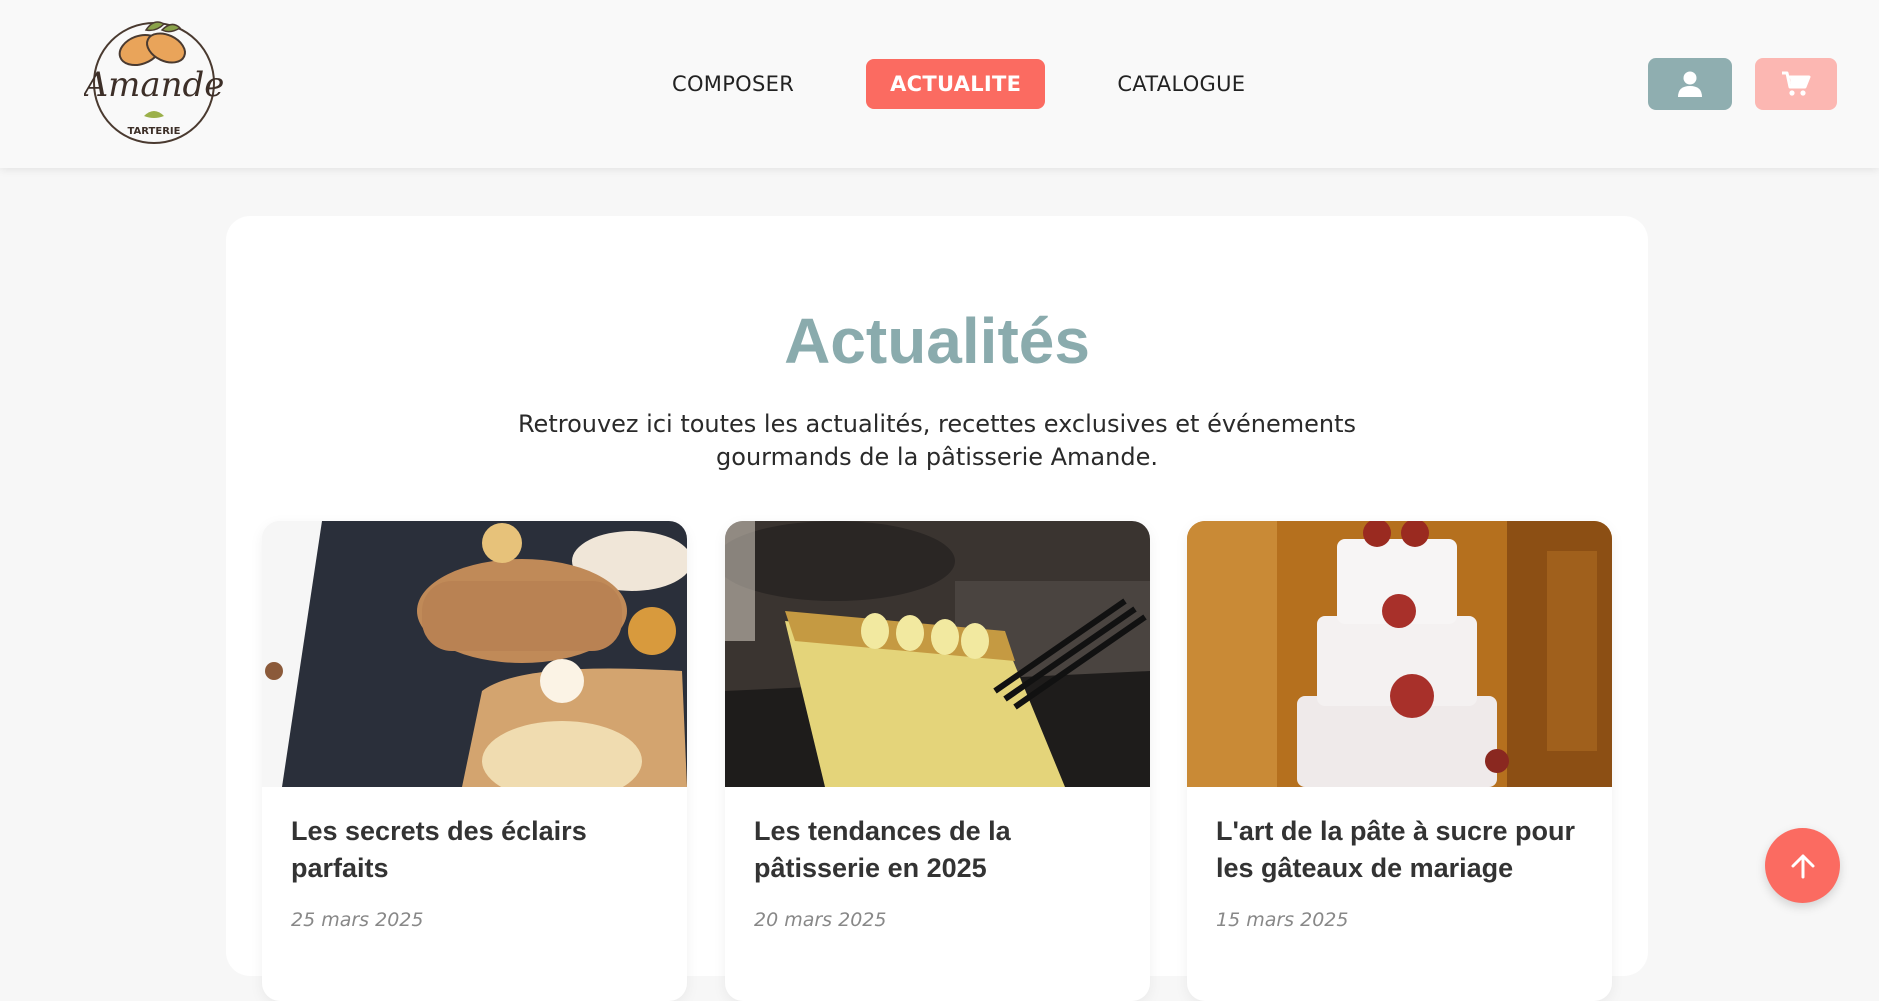  Describe the element at coordinates (357, 920) in the screenshot. I see `article-date: 25 mars 2025` at that location.